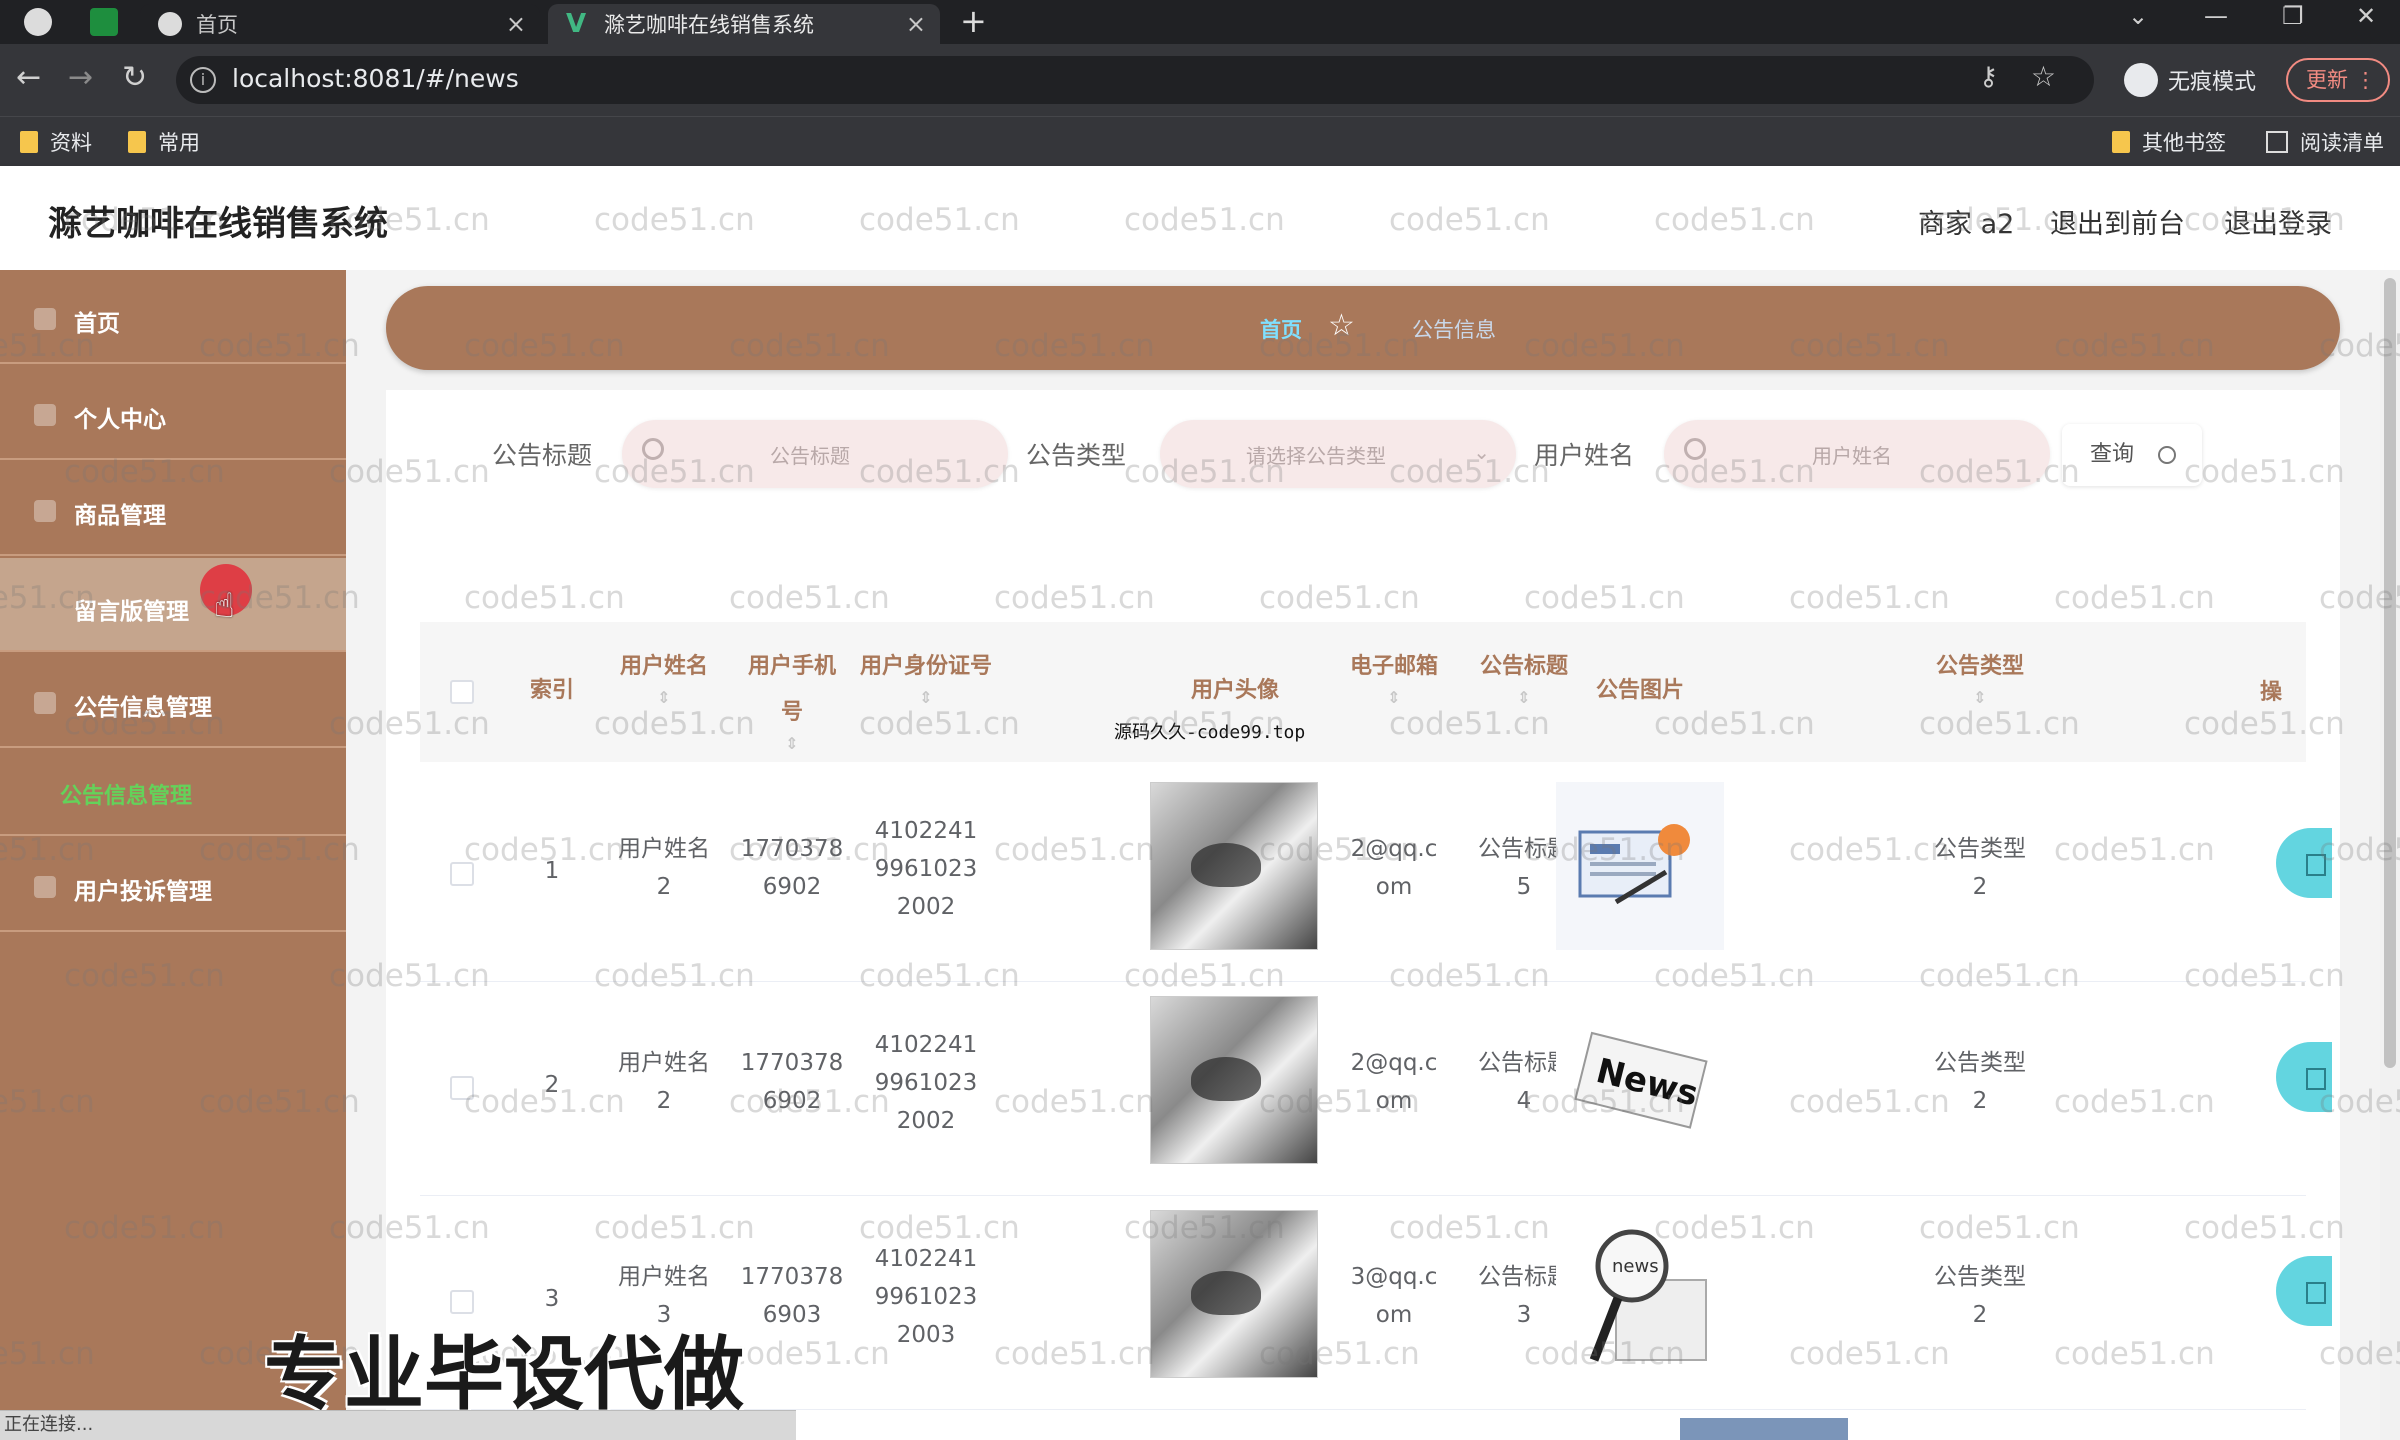 The height and width of the screenshot is (1440, 2400). What do you see at coordinates (173, 605) in the screenshot?
I see `sidebar-item-messages: 留言版管理` at bounding box center [173, 605].